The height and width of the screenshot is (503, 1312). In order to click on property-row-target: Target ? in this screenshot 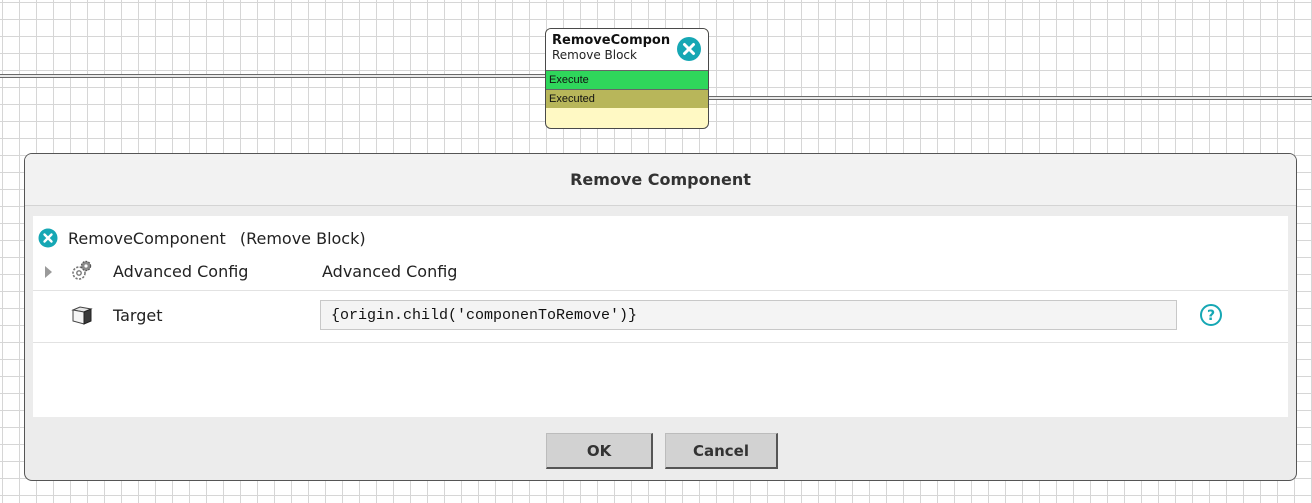, I will do `click(660, 316)`.